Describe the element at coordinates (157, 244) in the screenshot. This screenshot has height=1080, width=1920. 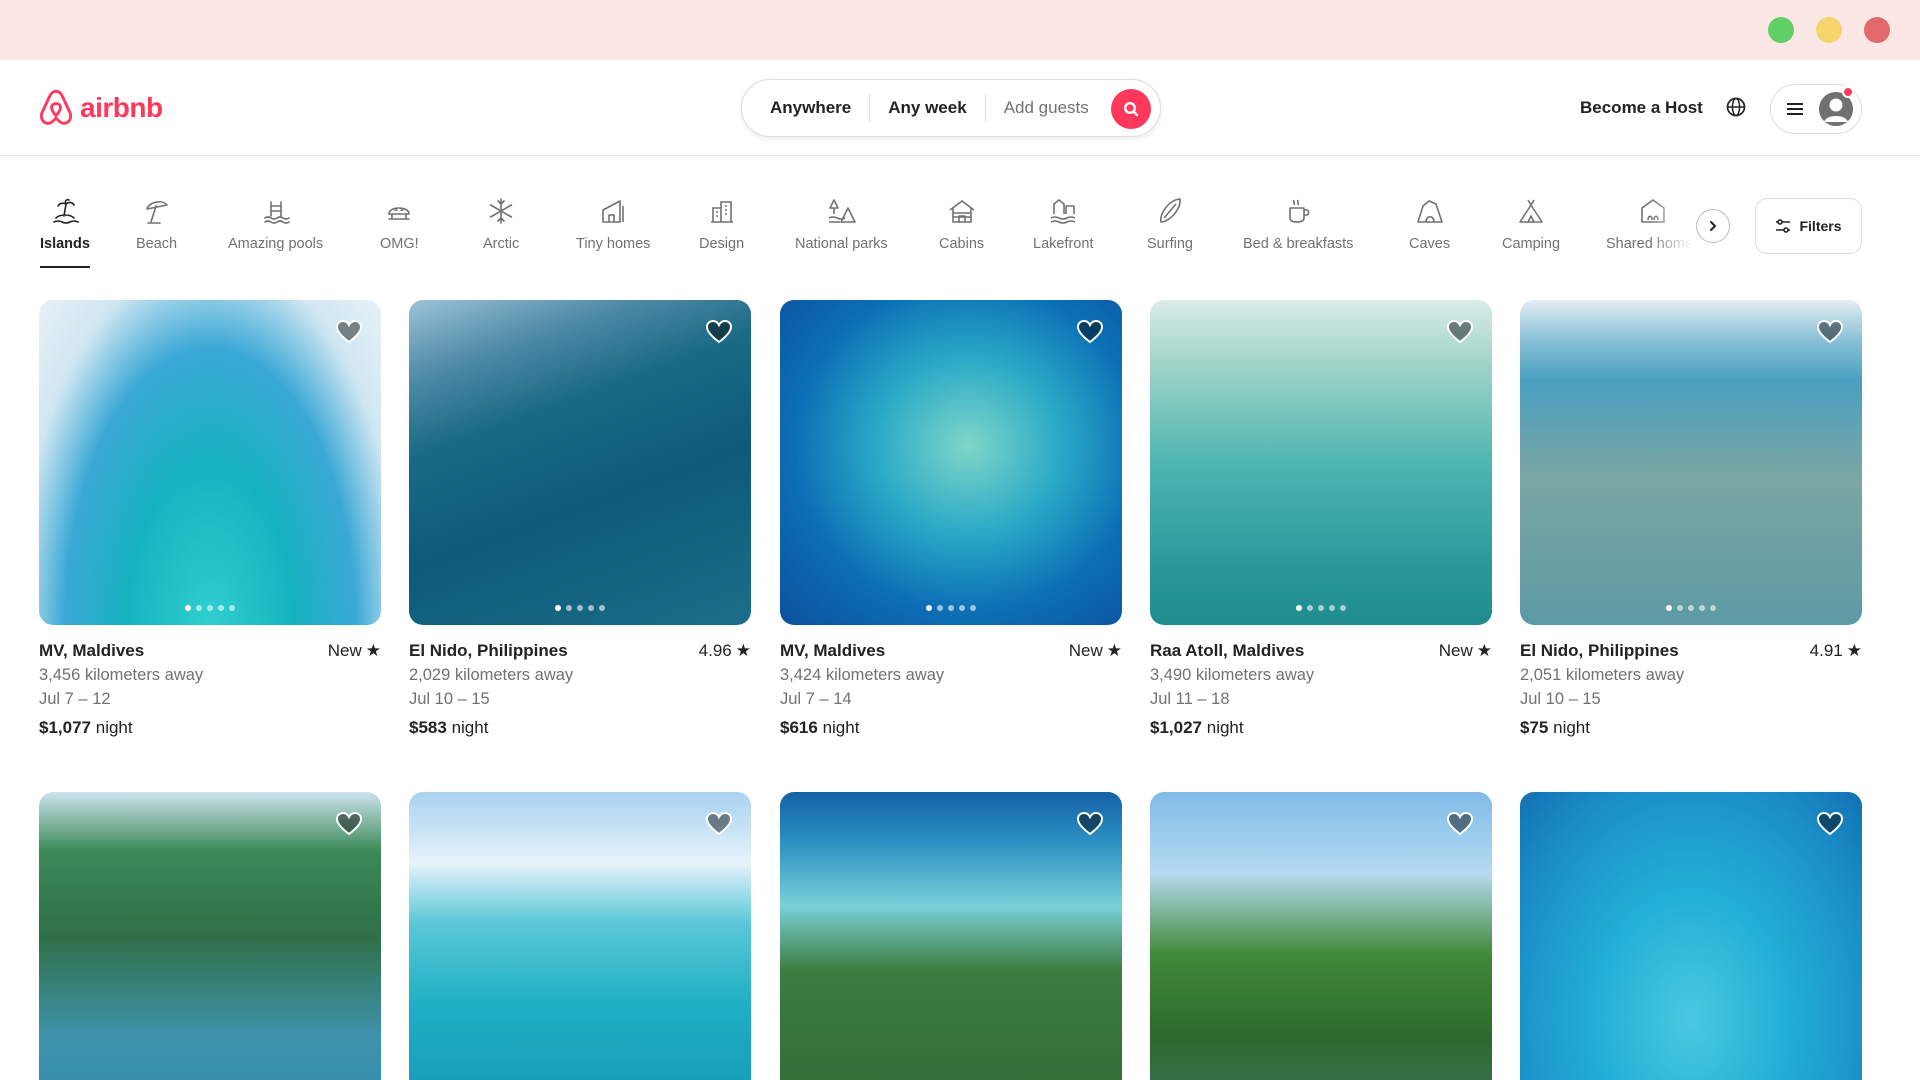
I see `category-label: Beach` at that location.